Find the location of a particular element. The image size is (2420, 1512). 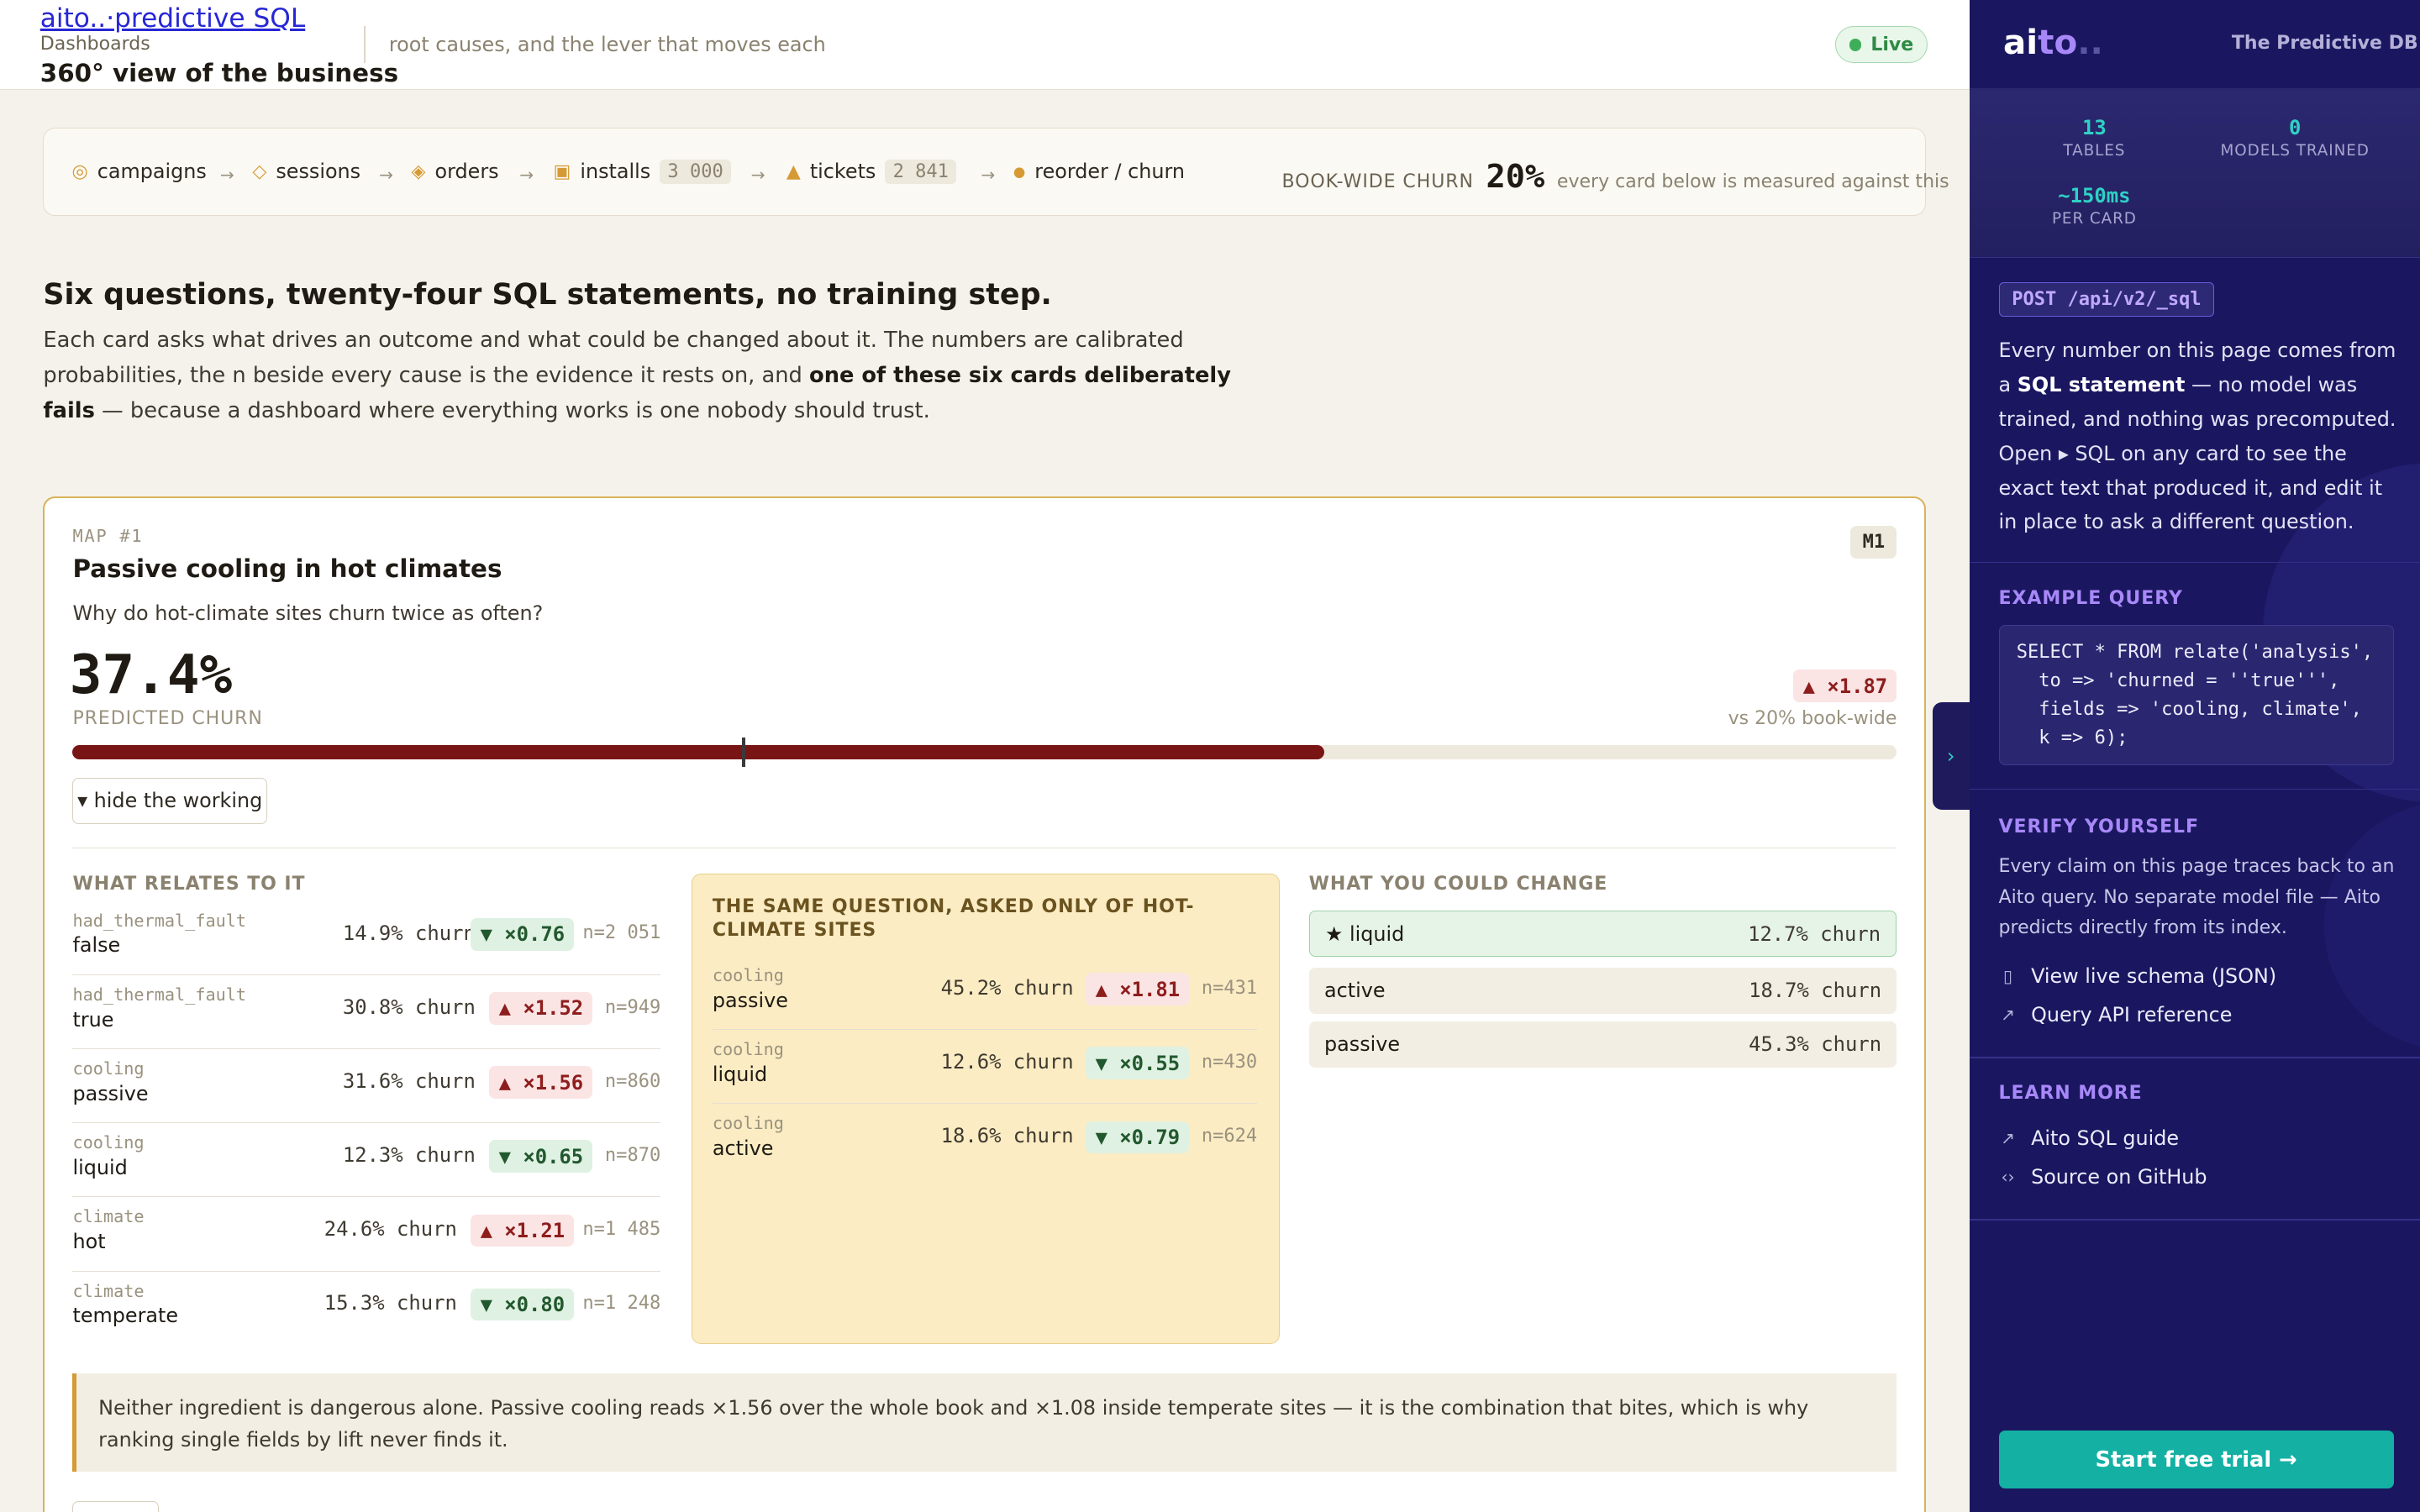

aito-logo: aito.. is located at coordinates (2053, 42).